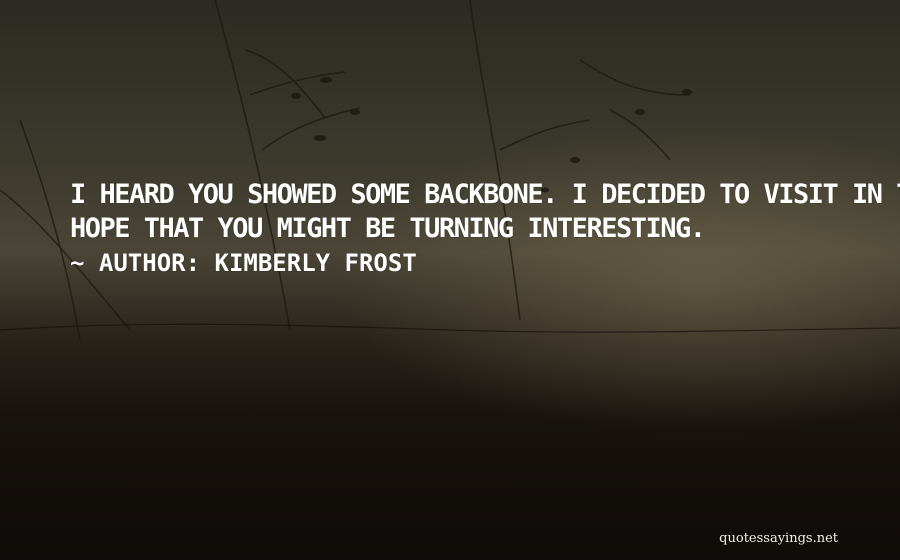 The width and height of the screenshot is (900, 560). Describe the element at coordinates (778, 538) in the screenshot. I see `site-watermark: quotessayings.net` at that location.